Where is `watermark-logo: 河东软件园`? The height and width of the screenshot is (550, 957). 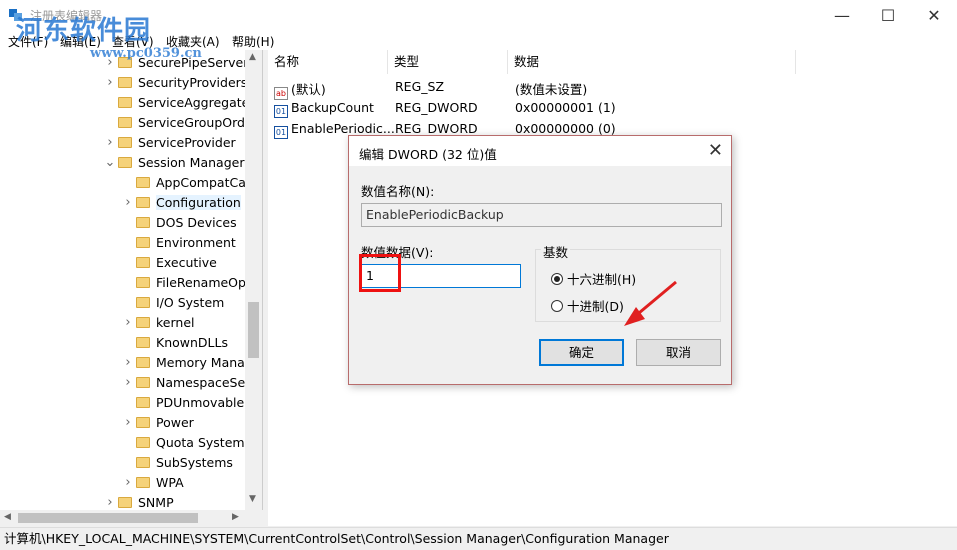
watermark-logo: 河东软件园 is located at coordinates (84, 31).